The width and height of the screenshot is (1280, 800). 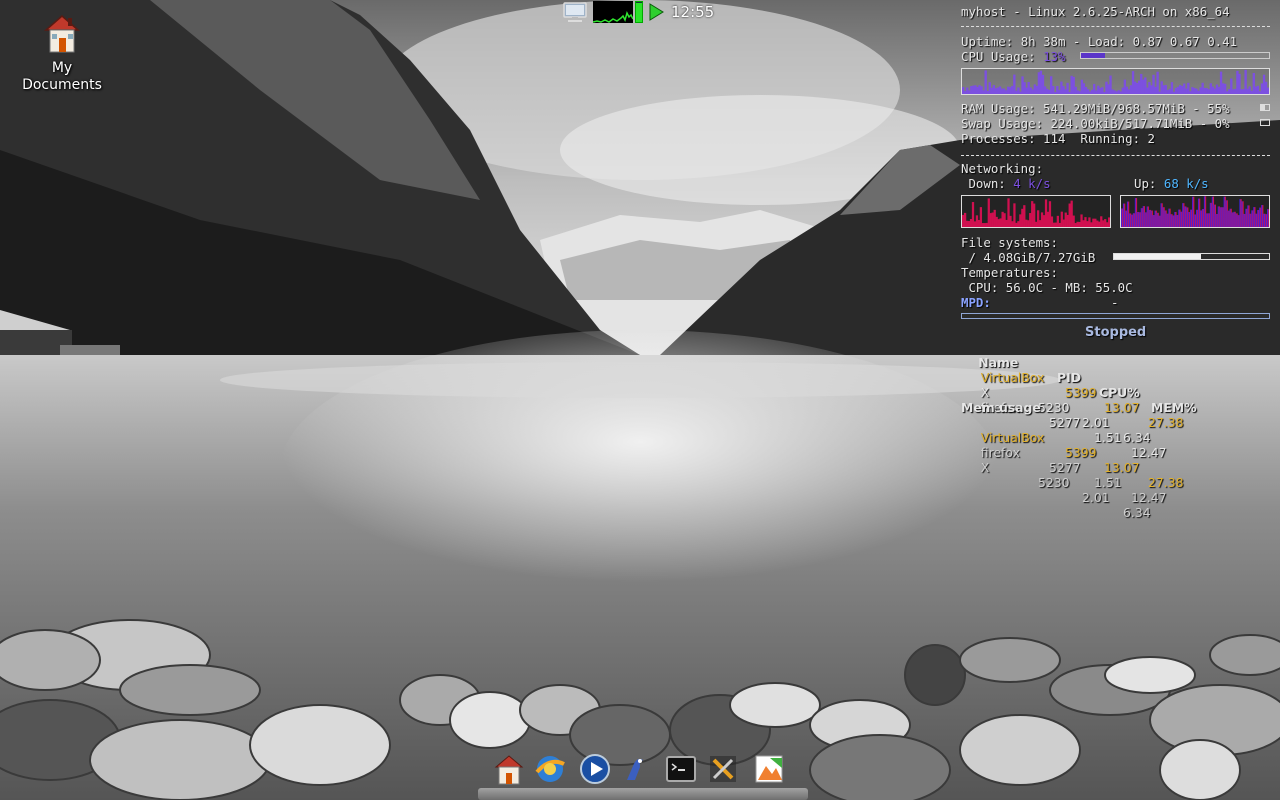 I want to click on terminal-icon, so click(x=681, y=769).